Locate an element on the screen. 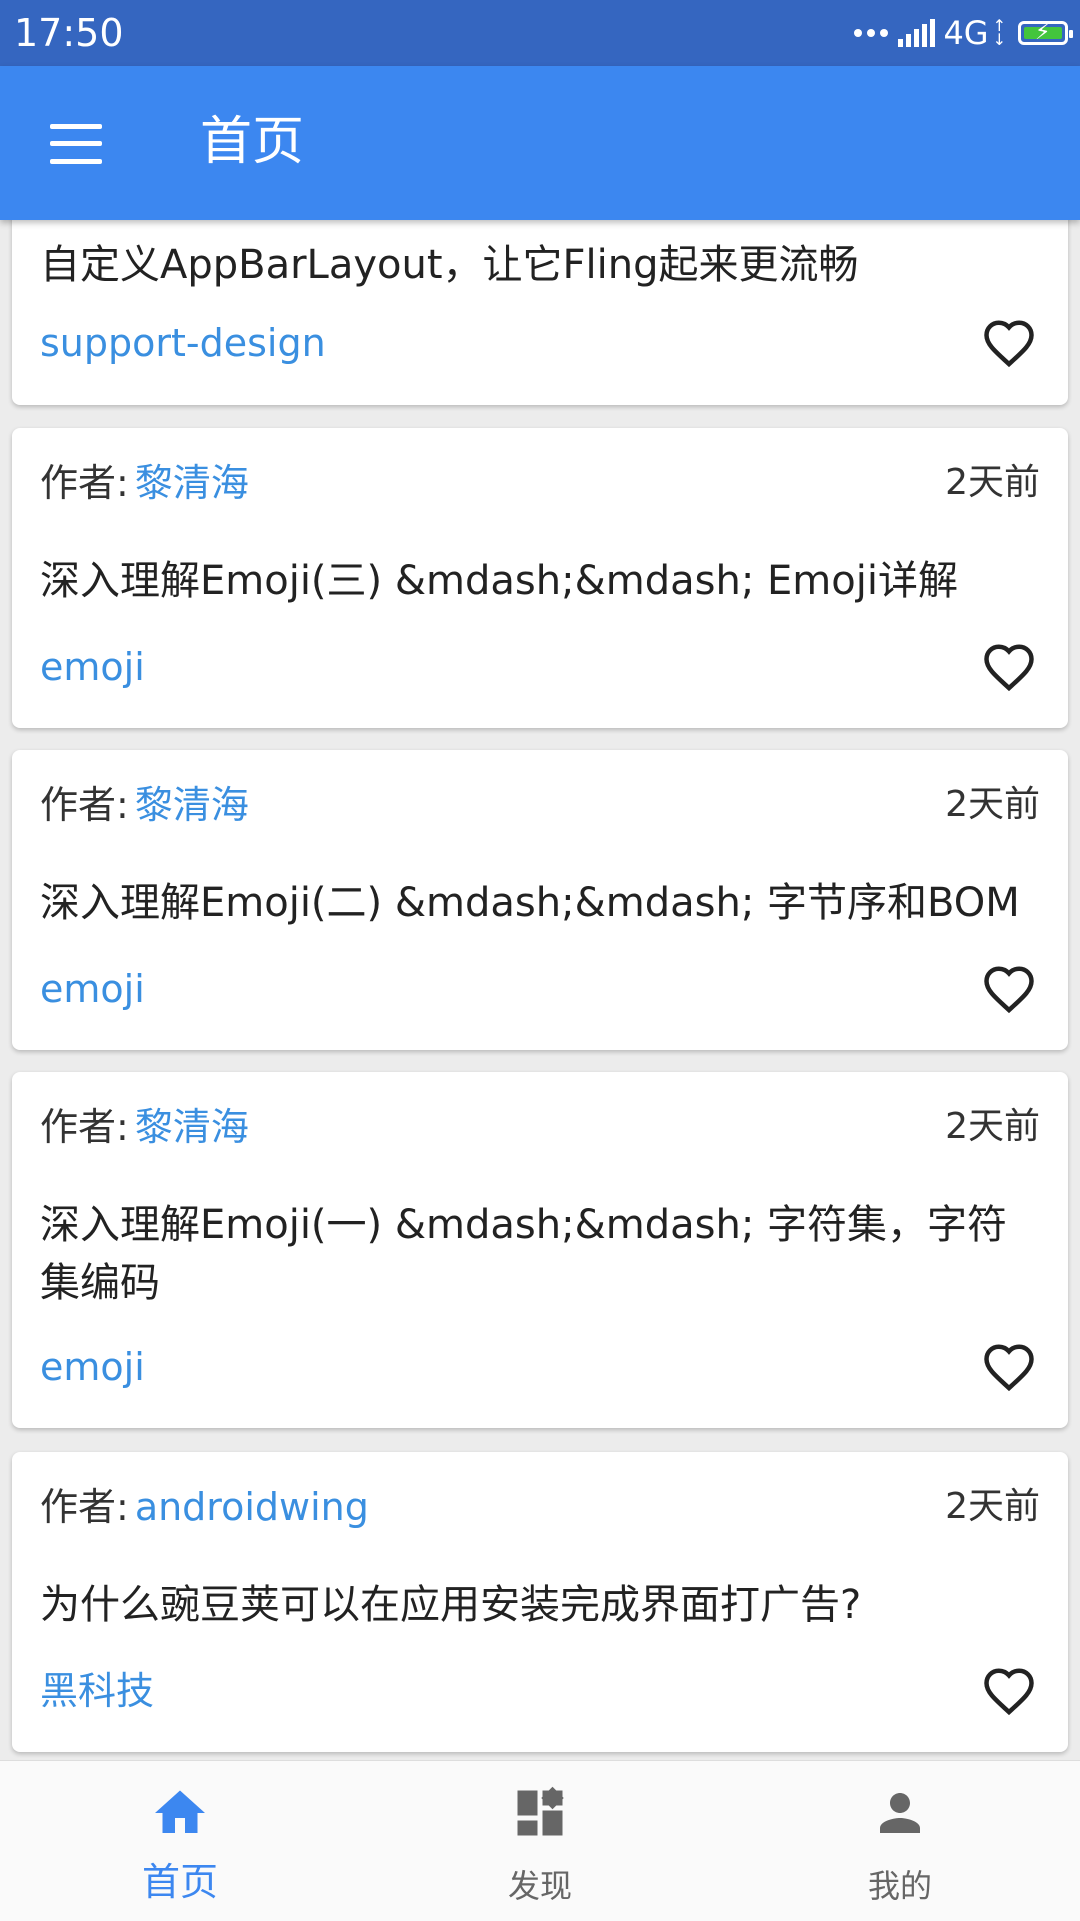  nav-label: 发现 is located at coordinates (539, 1886).